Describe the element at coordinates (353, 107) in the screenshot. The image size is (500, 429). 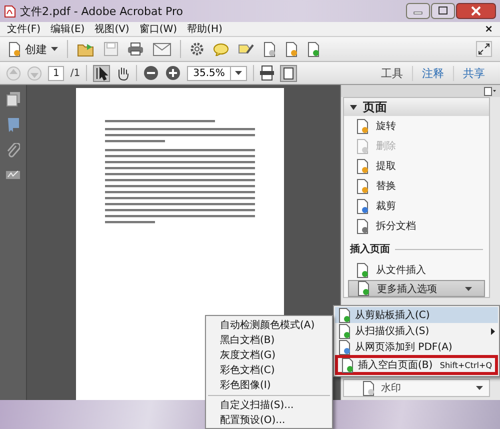
I see `disclosure-triangle-icon` at that location.